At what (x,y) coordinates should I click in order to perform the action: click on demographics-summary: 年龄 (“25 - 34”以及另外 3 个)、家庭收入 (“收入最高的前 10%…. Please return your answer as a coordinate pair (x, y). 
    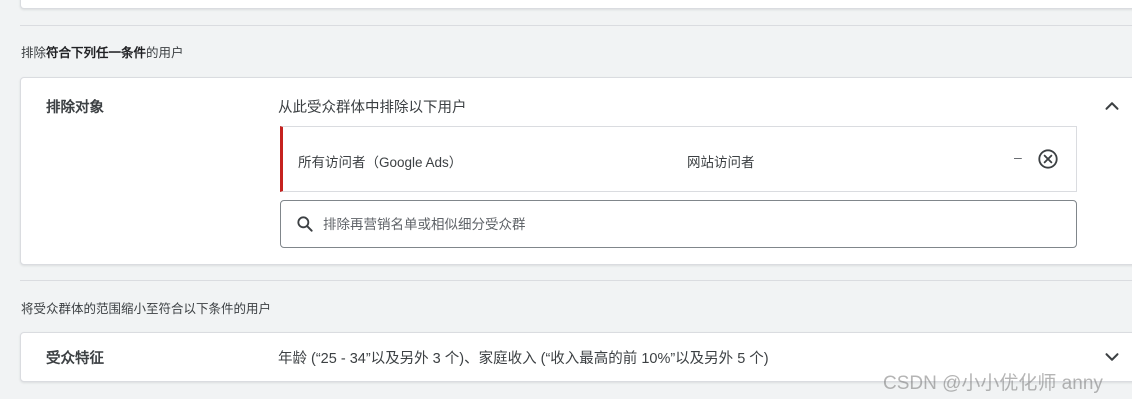
    Looking at the image, I should click on (523, 359).